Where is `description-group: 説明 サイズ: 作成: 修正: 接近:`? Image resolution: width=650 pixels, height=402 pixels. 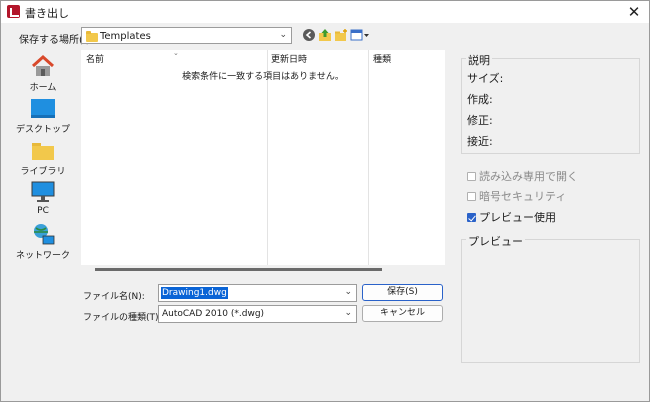 description-group: 説明 サイズ: 作成: 修正: 接近: is located at coordinates (550, 103).